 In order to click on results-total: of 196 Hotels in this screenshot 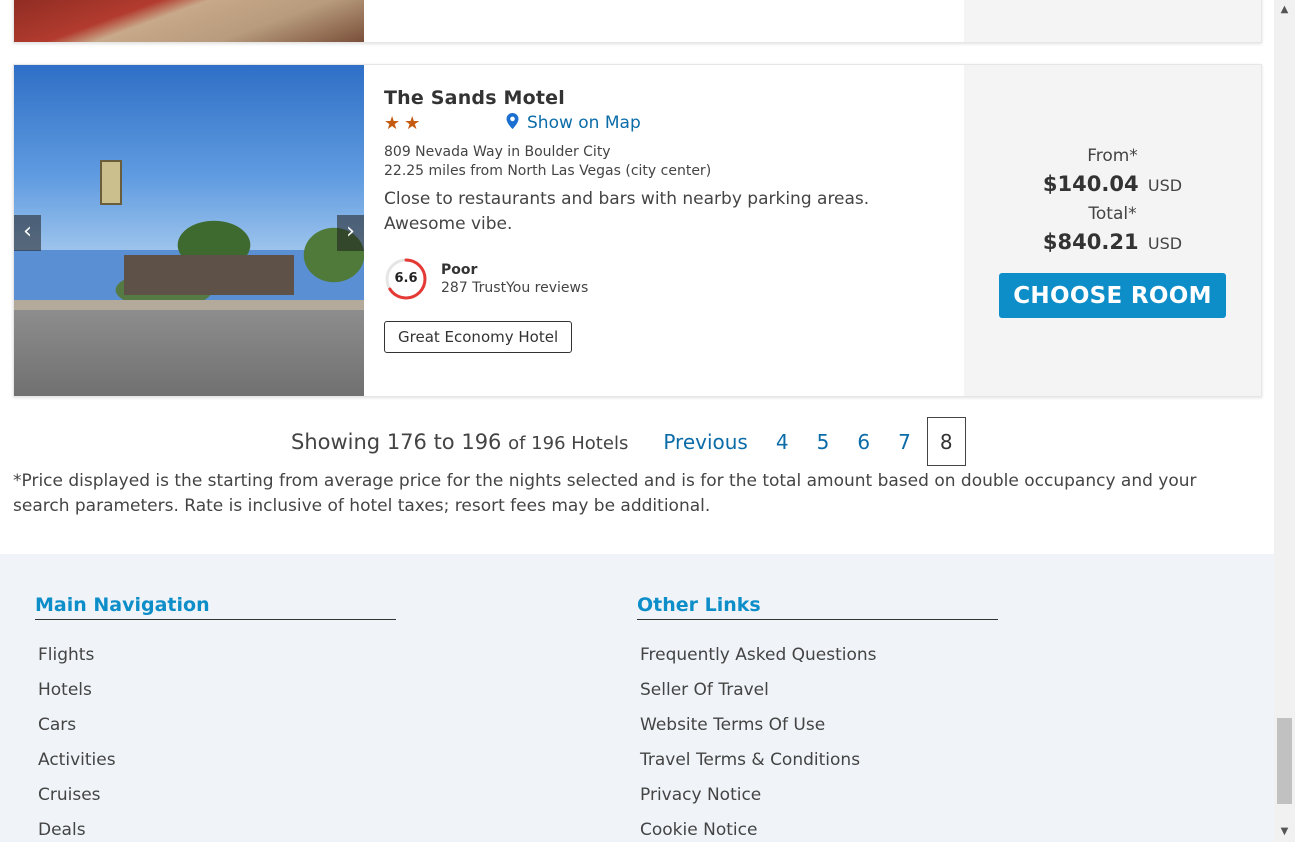, I will do `click(568, 443)`.